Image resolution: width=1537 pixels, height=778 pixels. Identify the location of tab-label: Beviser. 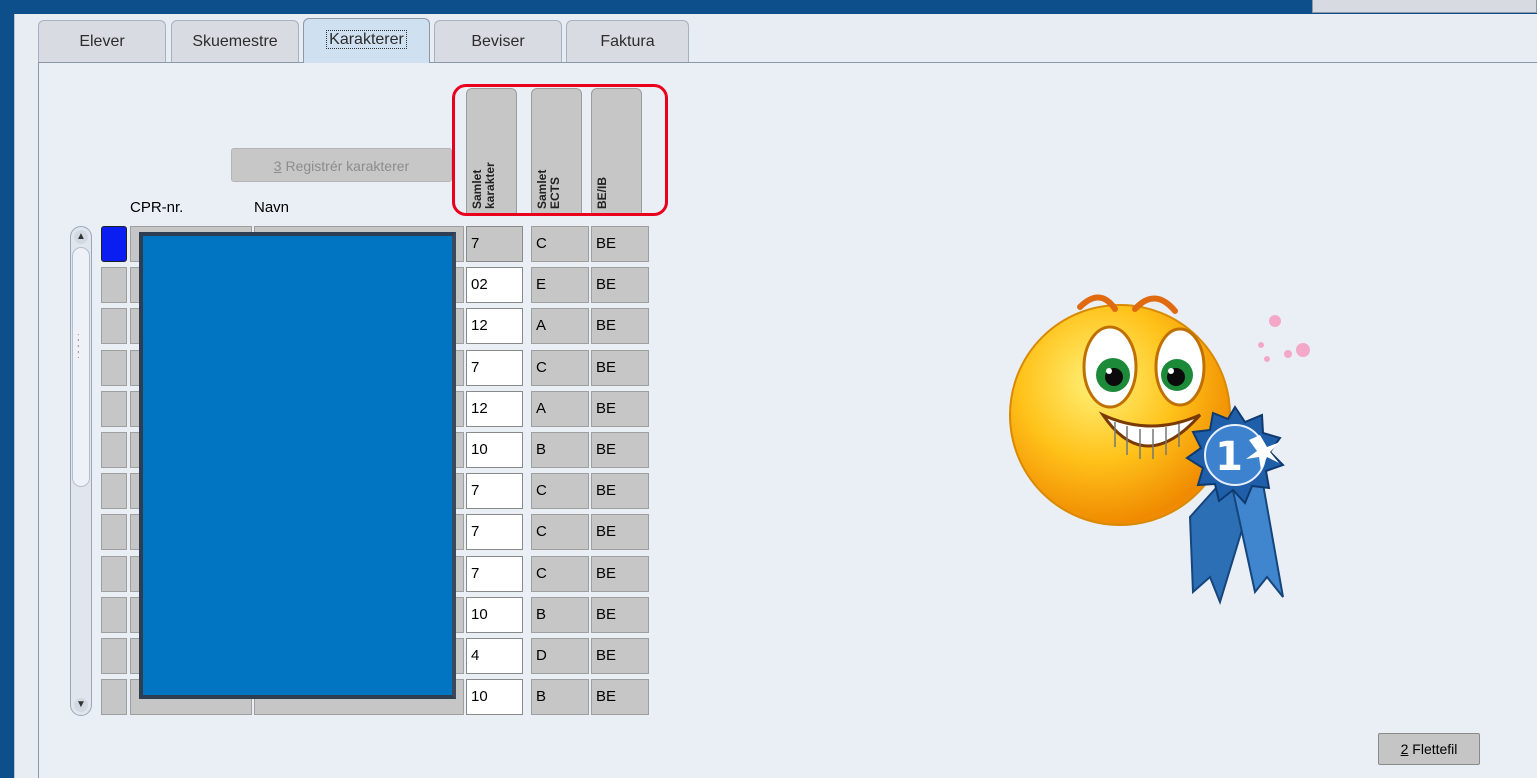
(498, 41).